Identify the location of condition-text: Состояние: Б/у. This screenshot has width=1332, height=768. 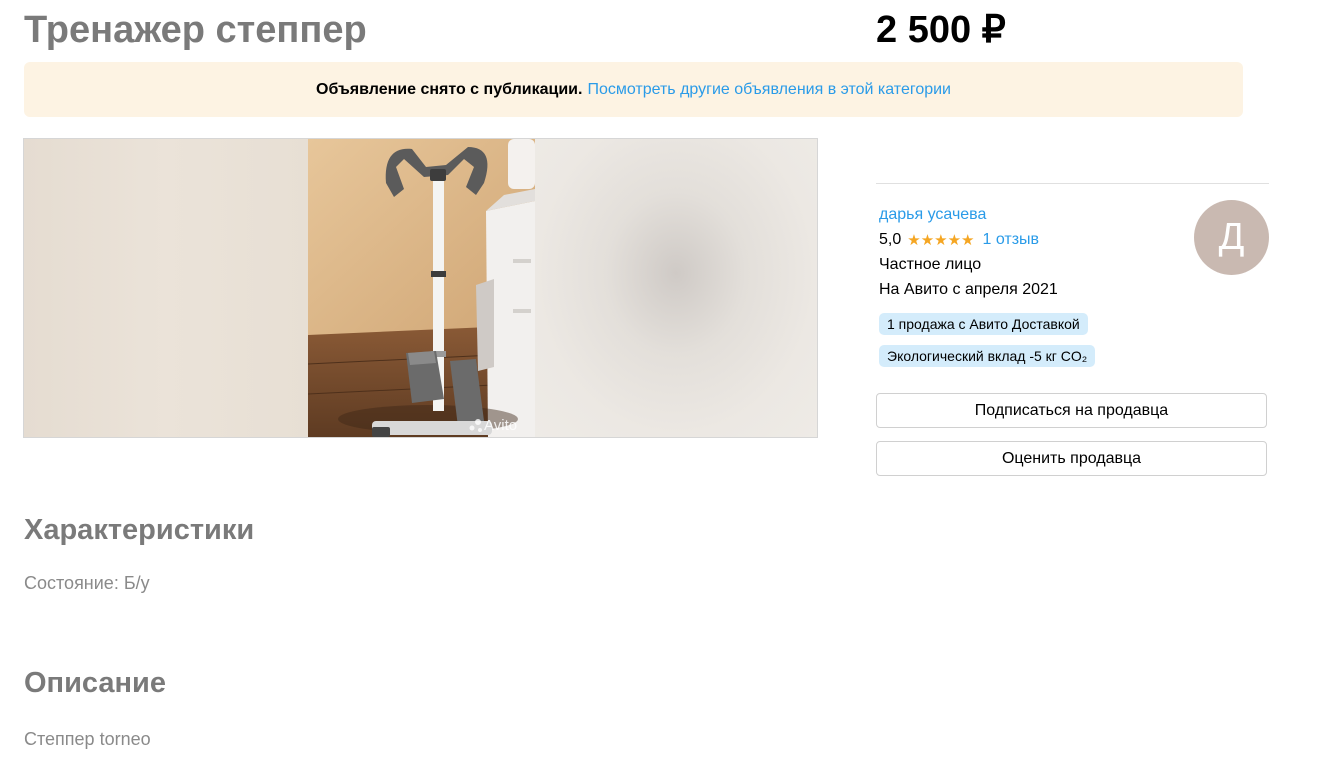
(87, 583).